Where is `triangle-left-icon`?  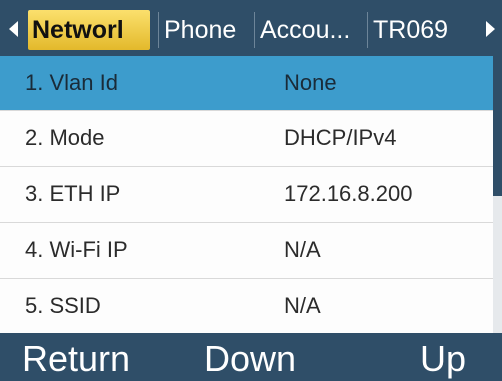 triangle-left-icon is located at coordinates (13, 29).